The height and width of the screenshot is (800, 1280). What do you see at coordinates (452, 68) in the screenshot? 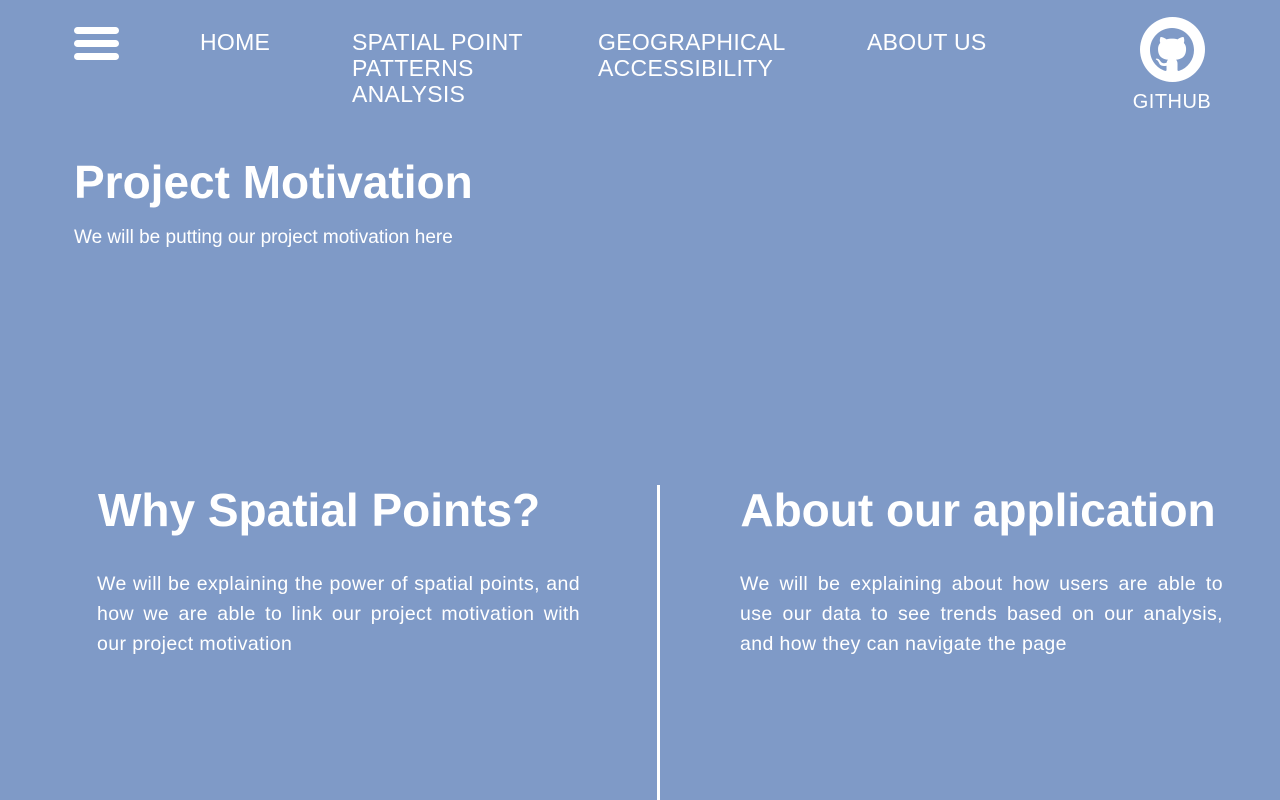
I see `nav-link-spatial-point-patterns-analysis: SPATIAL POINT PATTERNS ANALYSIS` at bounding box center [452, 68].